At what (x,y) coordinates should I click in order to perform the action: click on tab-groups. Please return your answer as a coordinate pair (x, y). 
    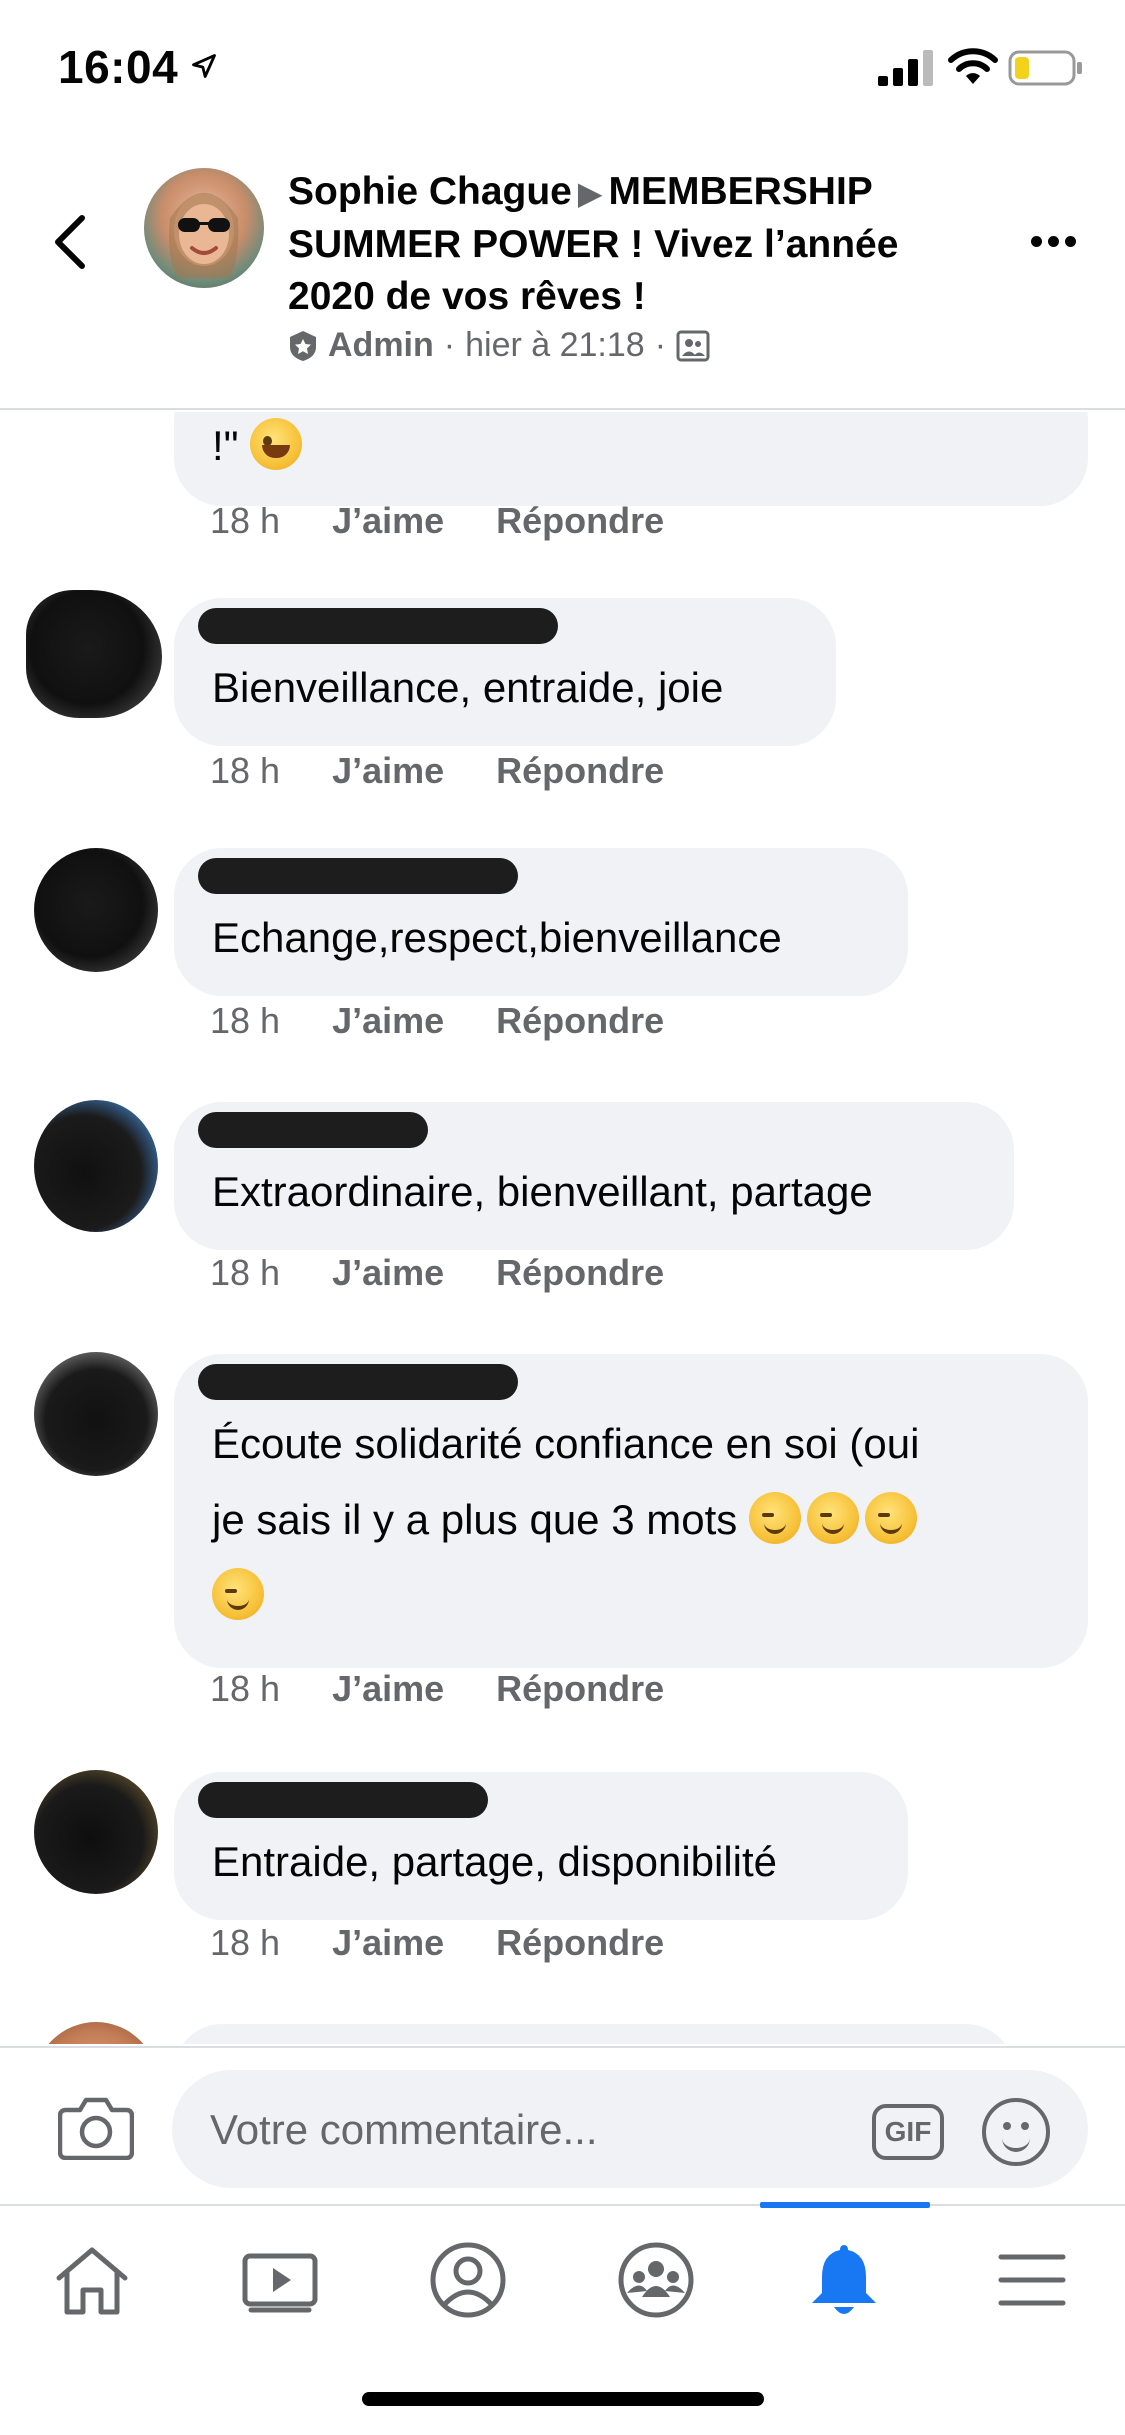
    Looking at the image, I should click on (656, 2280).